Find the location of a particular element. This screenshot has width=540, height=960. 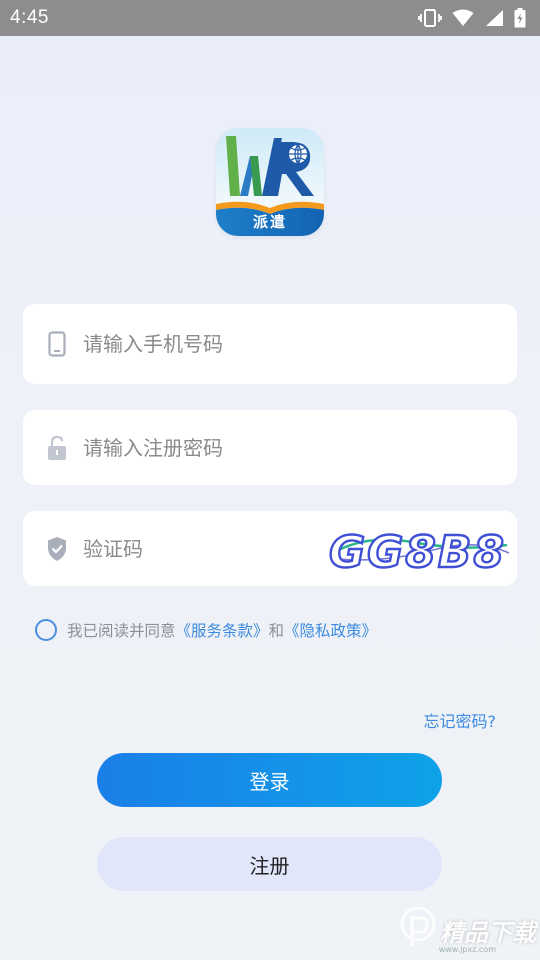

shield-icon is located at coordinates (57, 549).